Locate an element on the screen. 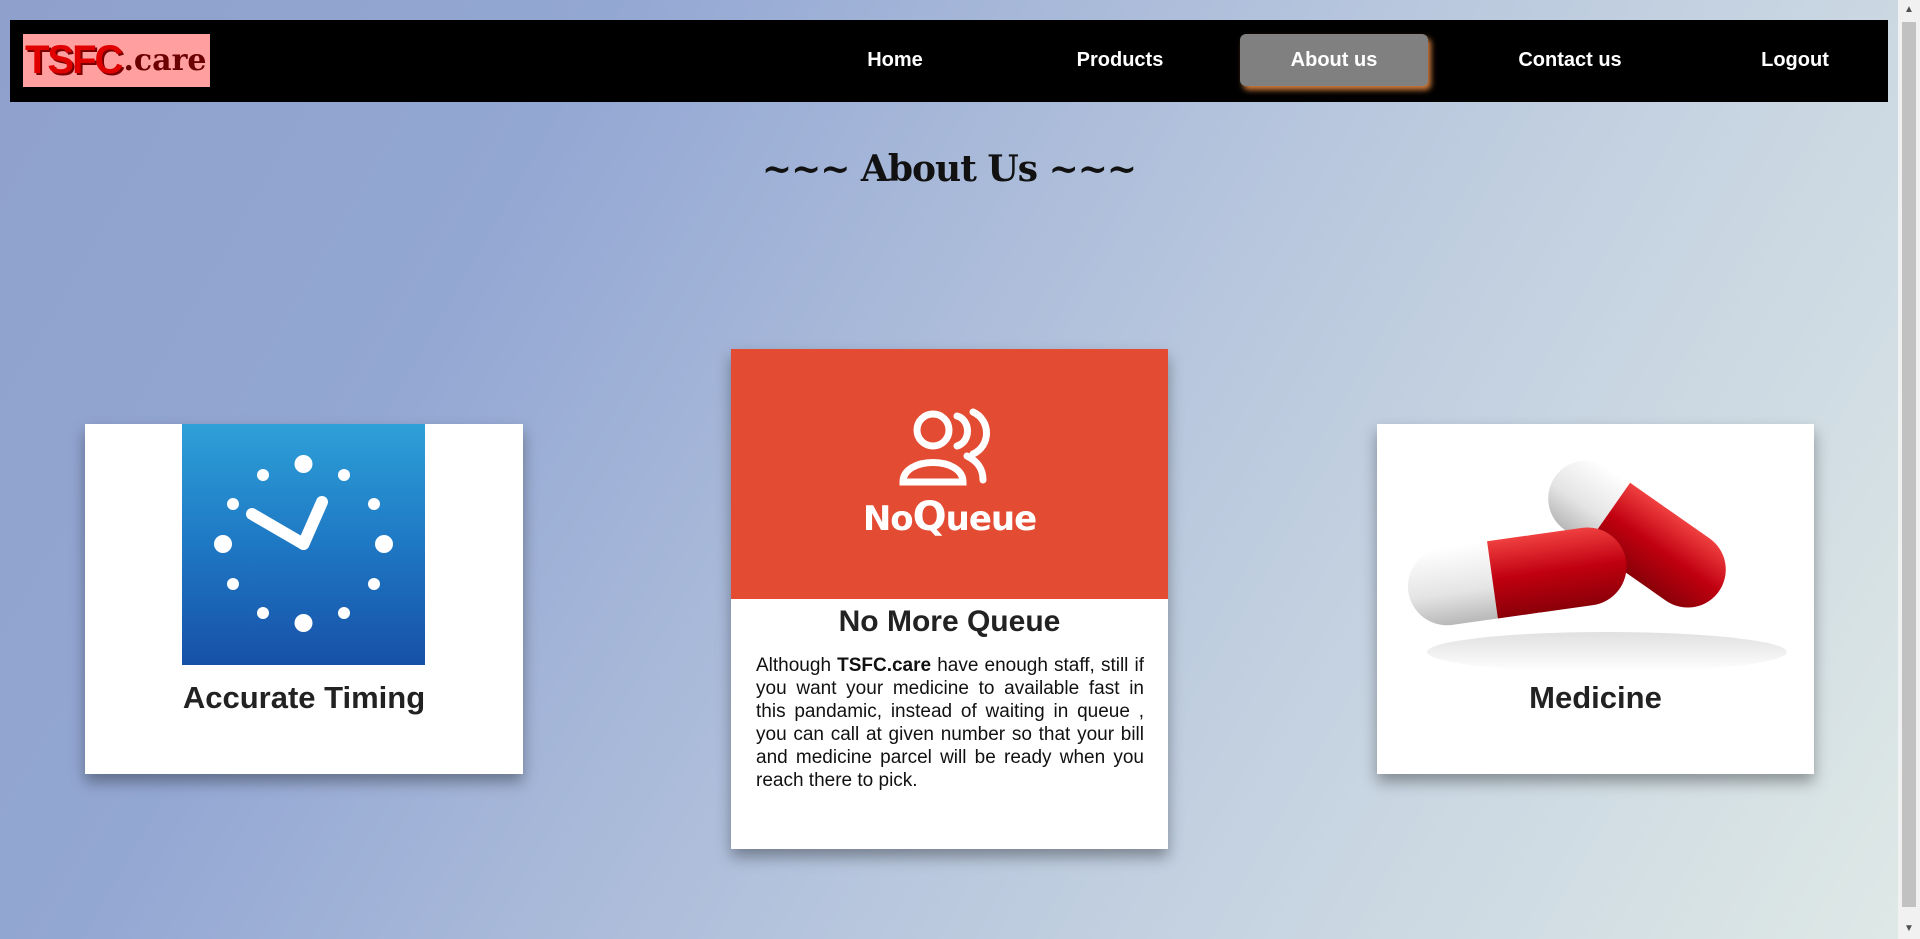  desc-brand: TSFC.care is located at coordinates (884, 665).